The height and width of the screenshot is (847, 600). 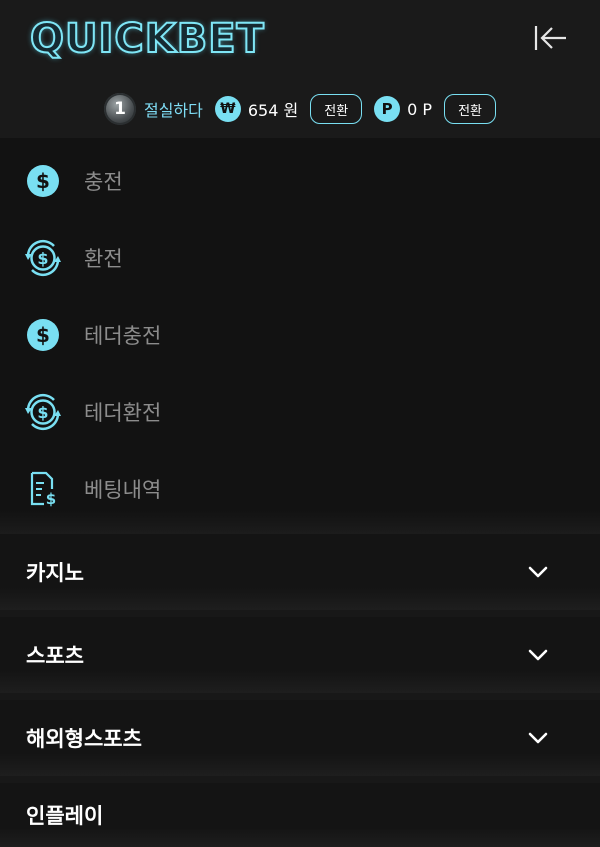 What do you see at coordinates (300, 738) in the screenshot?
I see `section-overseas-sports: 해외형스포츠` at bounding box center [300, 738].